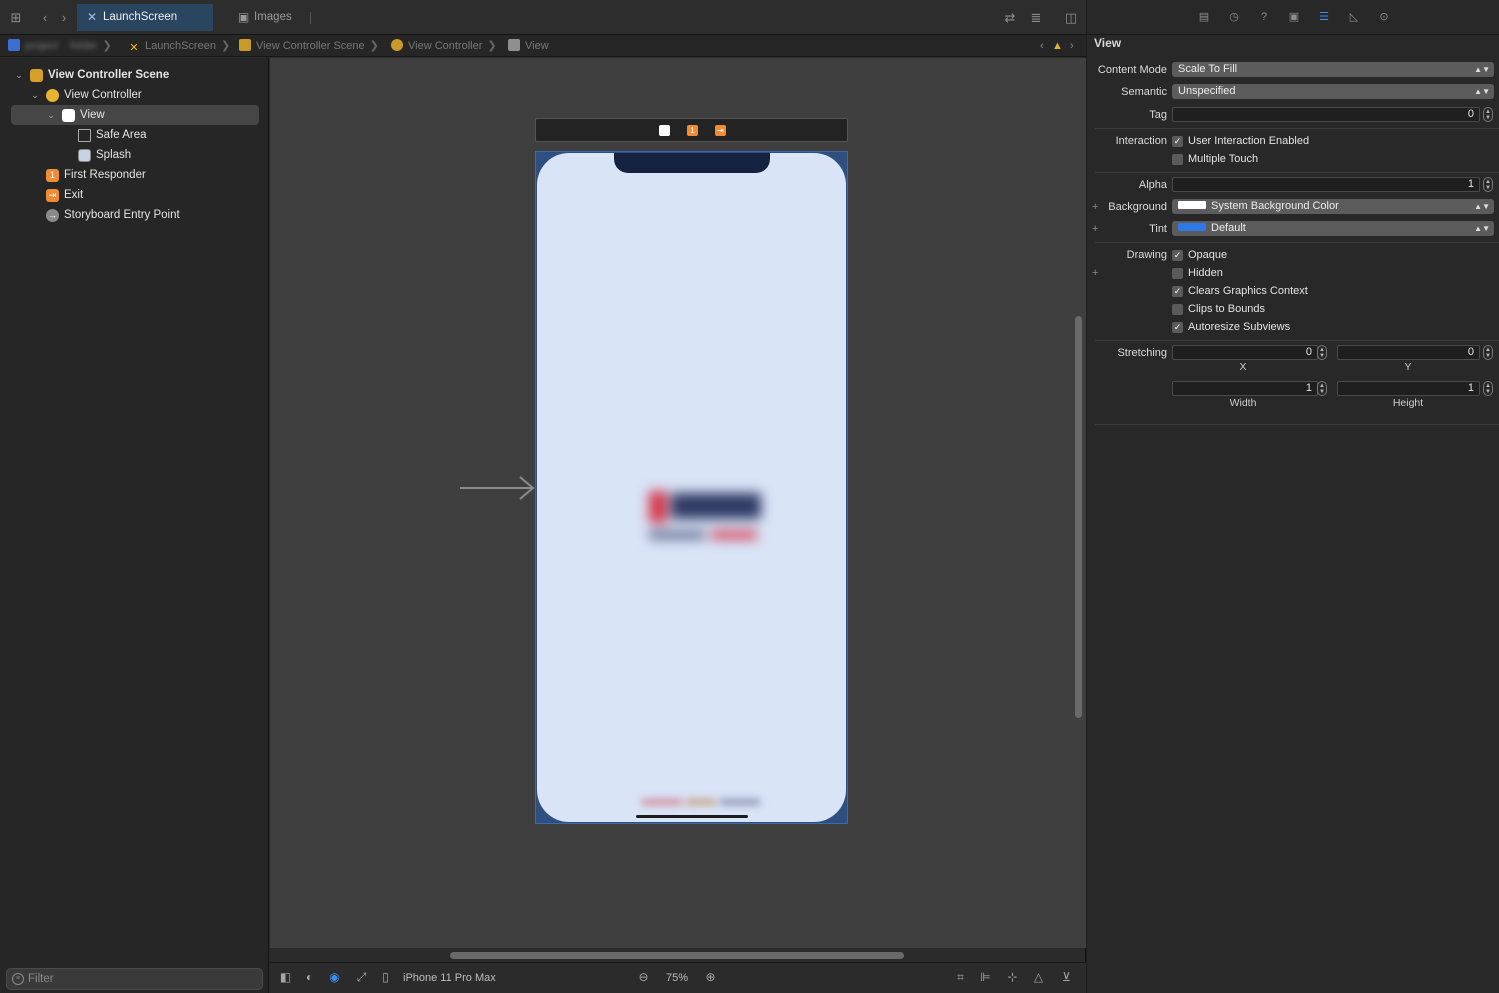 The width and height of the screenshot is (1499, 993). What do you see at coordinates (1326, 114) in the screenshot?
I see `tag-field: 0` at bounding box center [1326, 114].